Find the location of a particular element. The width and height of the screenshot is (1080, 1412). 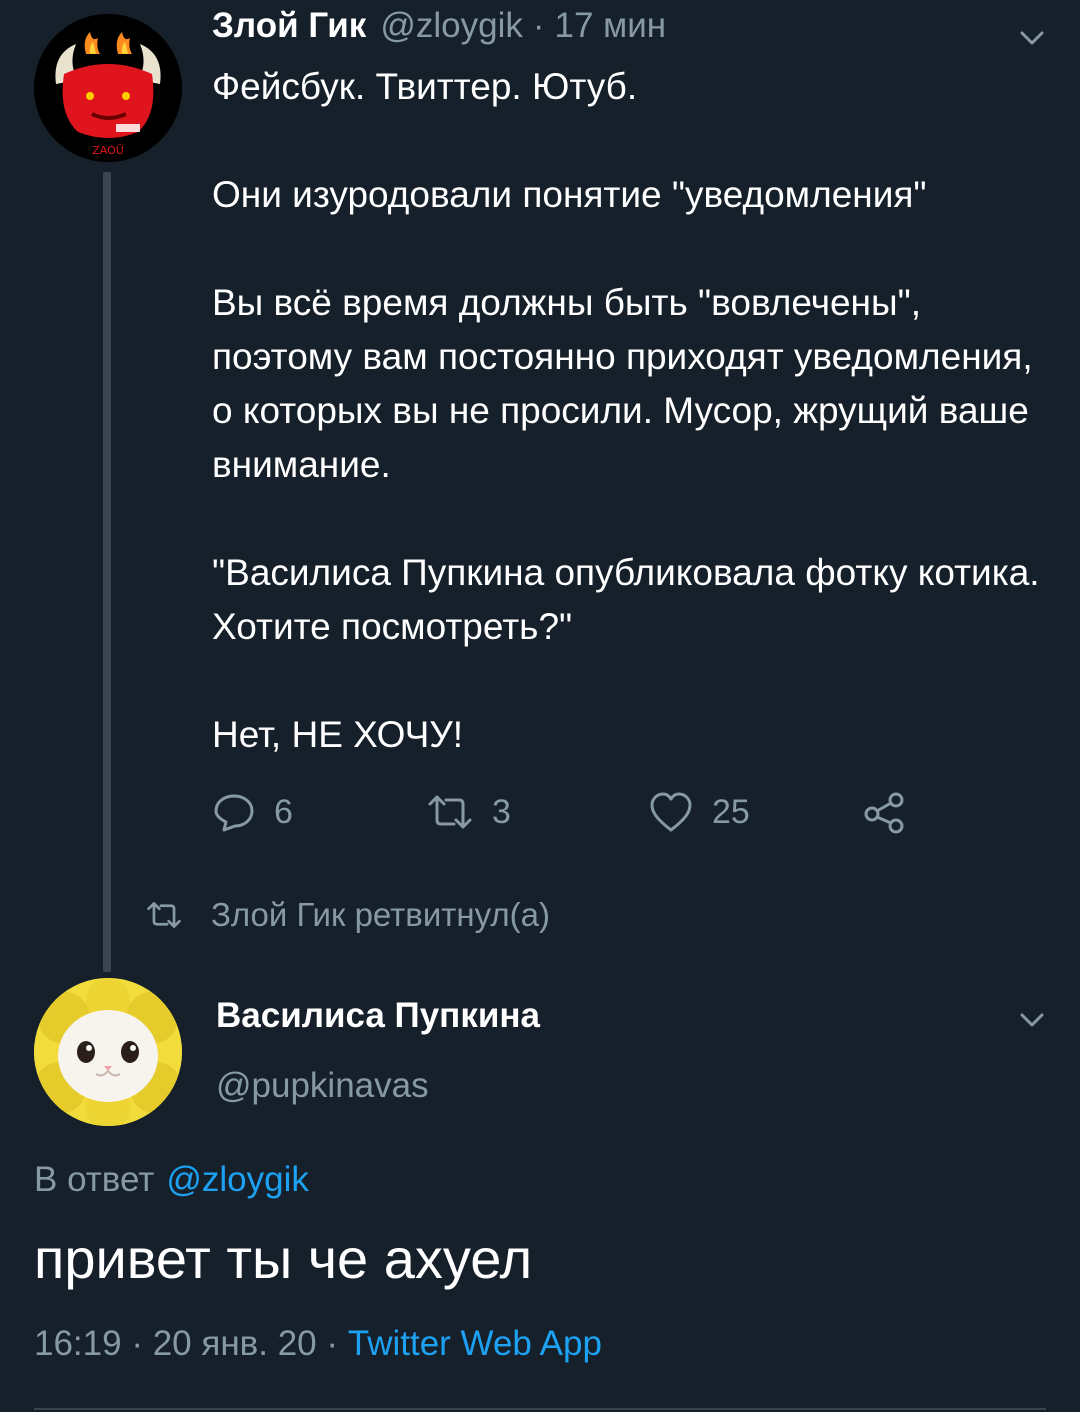

tweet-time: 17 мин is located at coordinates (611, 26).